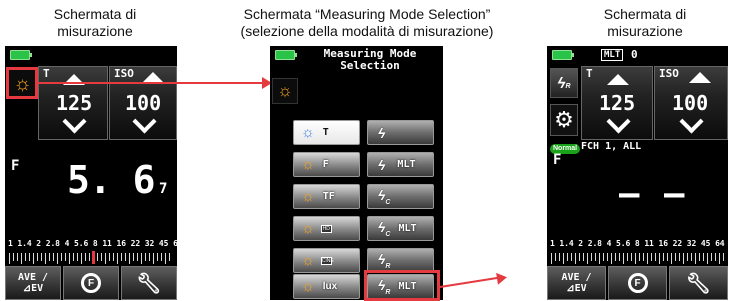 The height and width of the screenshot is (301, 733). I want to click on flash-icon: ϟR, so click(384, 260).